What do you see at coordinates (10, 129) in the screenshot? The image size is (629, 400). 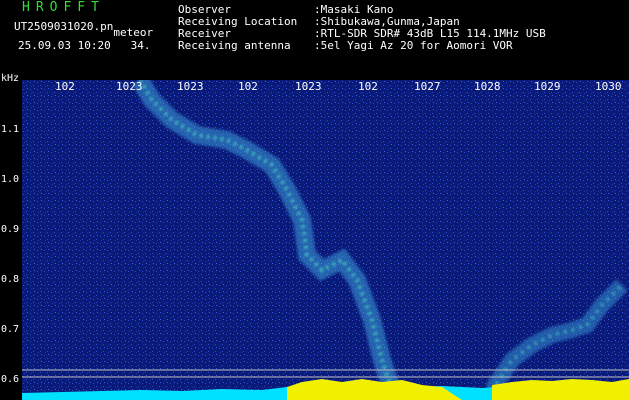 I see `y-tick-label: 1.1` at bounding box center [10, 129].